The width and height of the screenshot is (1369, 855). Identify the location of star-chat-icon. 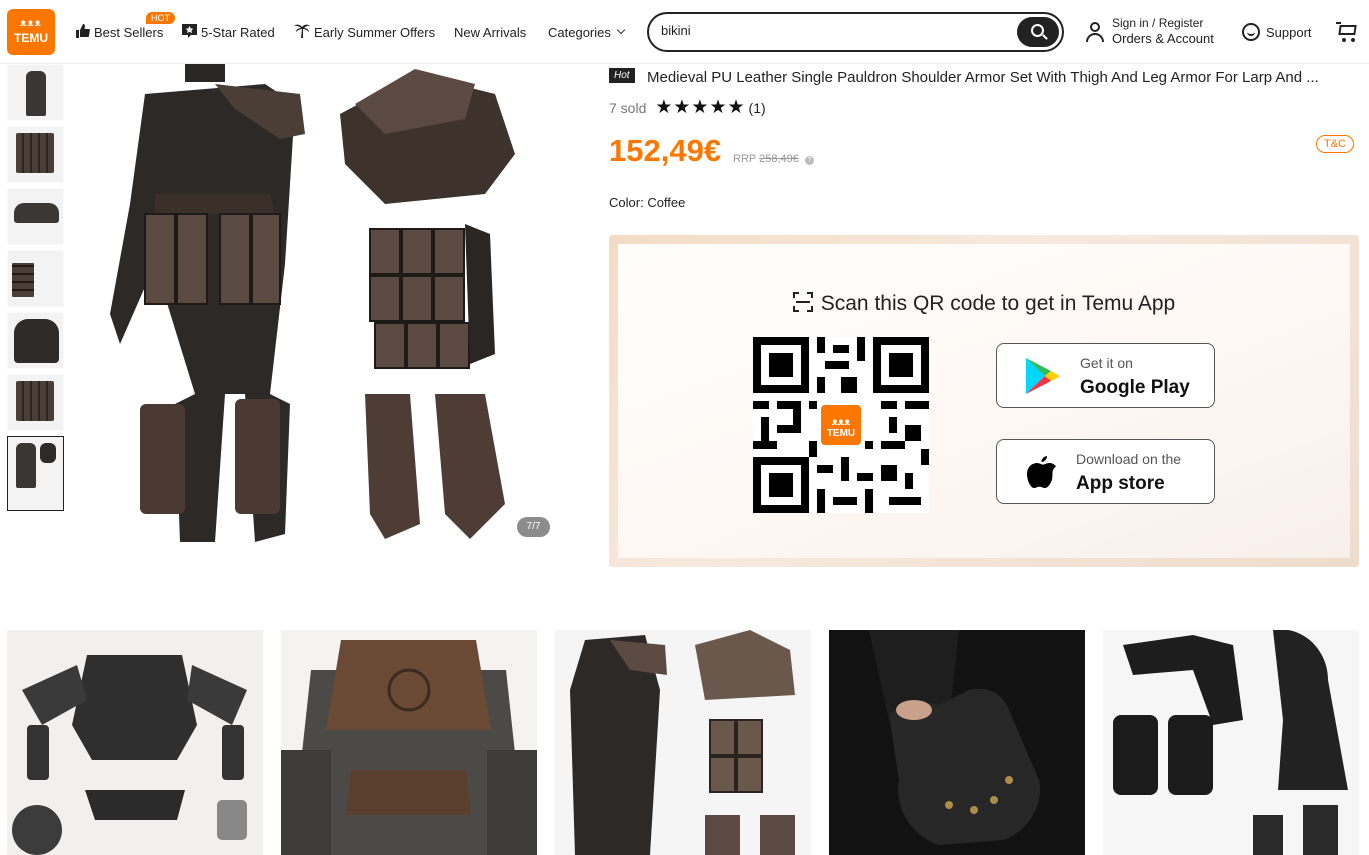
(189, 32).